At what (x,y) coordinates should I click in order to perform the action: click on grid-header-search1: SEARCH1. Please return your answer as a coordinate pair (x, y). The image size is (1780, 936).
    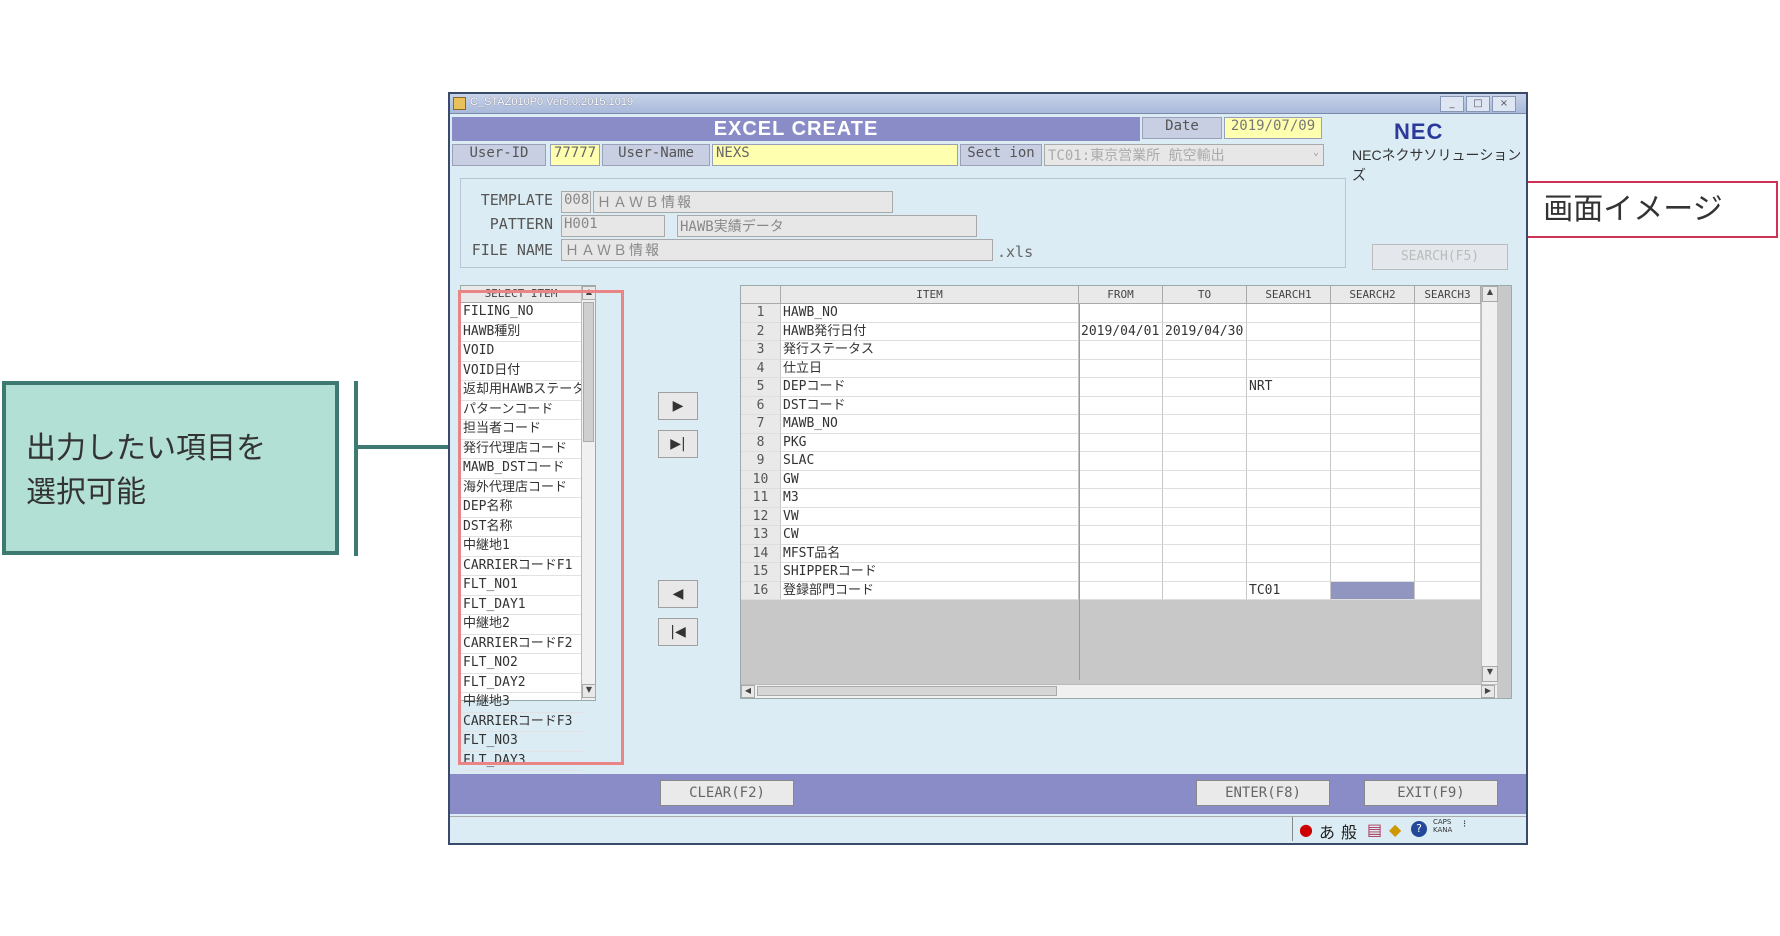
    Looking at the image, I should click on (1289, 295).